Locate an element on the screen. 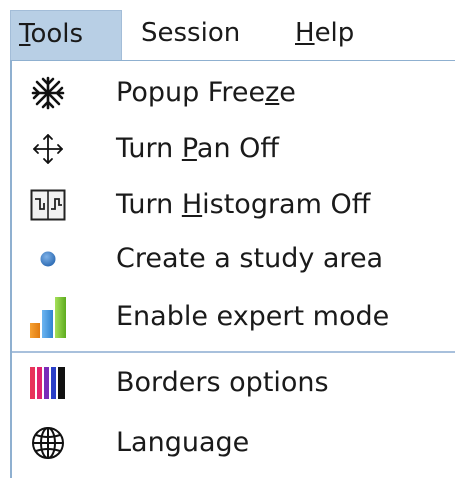 This screenshot has height=478, width=455. menu-item-label: Language is located at coordinates (183, 442).